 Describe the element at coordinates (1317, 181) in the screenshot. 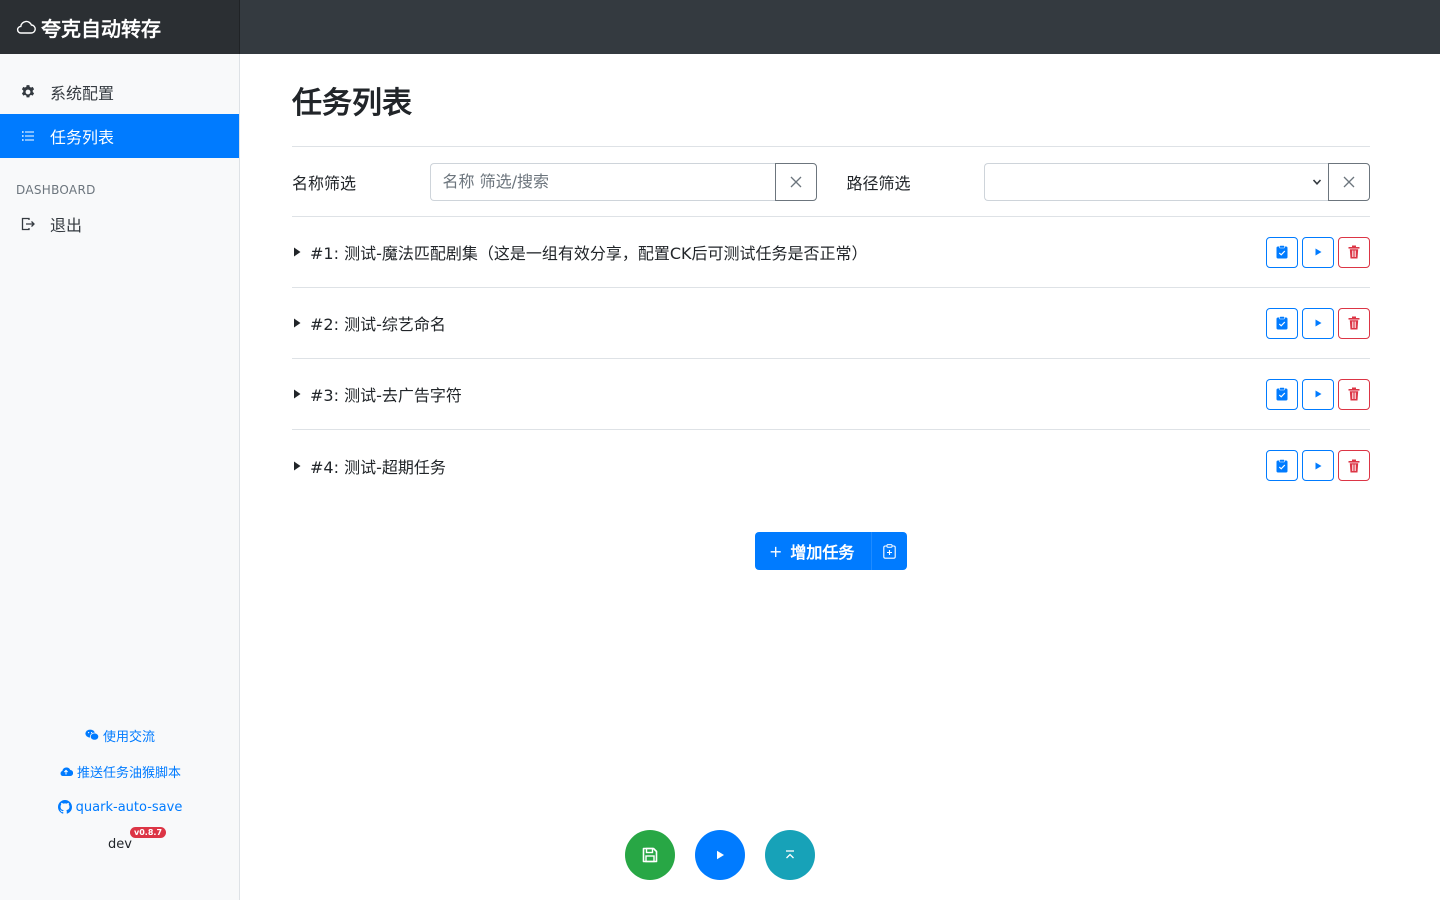

I see `chevron-down-icon` at that location.